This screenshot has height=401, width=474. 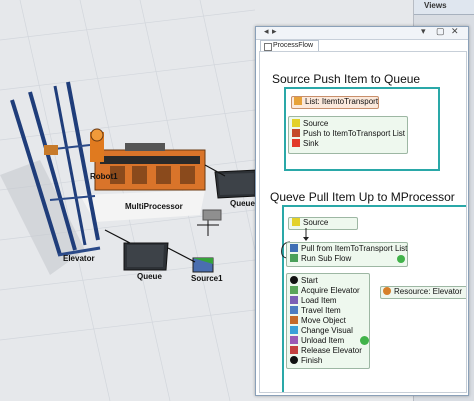 I want to click on scroll-right-icon: ▸, so click(x=274, y=31).